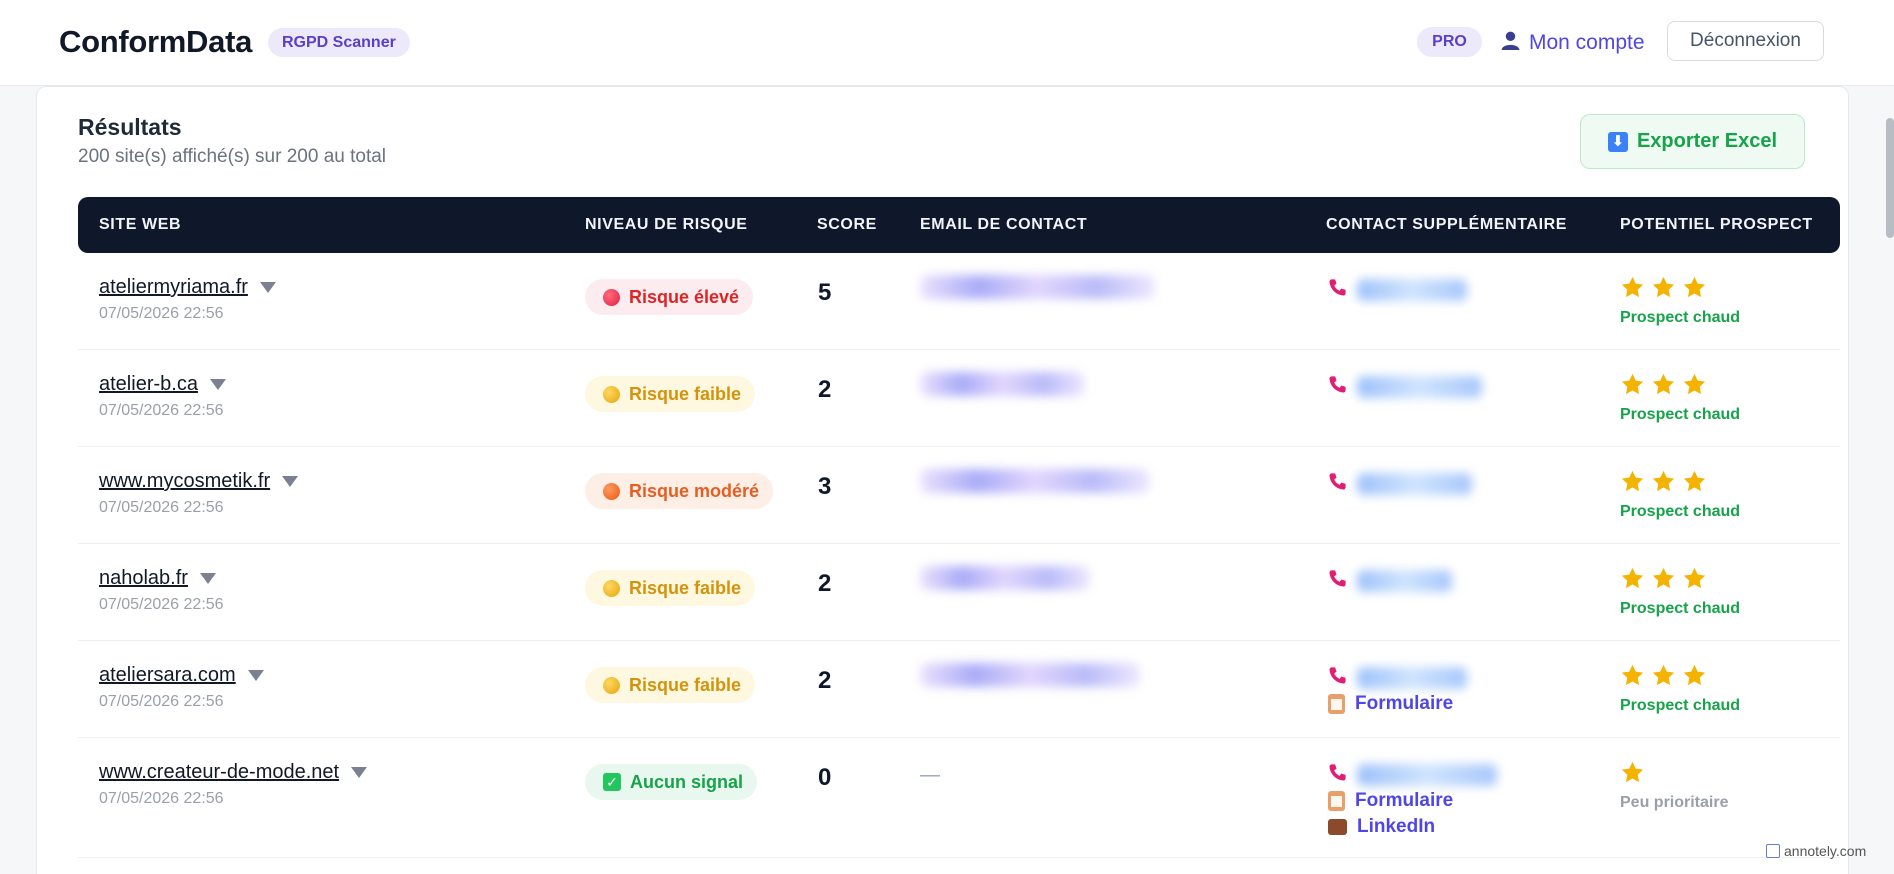  Describe the element at coordinates (1674, 802) in the screenshot. I see `prospect-label: Peu prioritaire` at that location.